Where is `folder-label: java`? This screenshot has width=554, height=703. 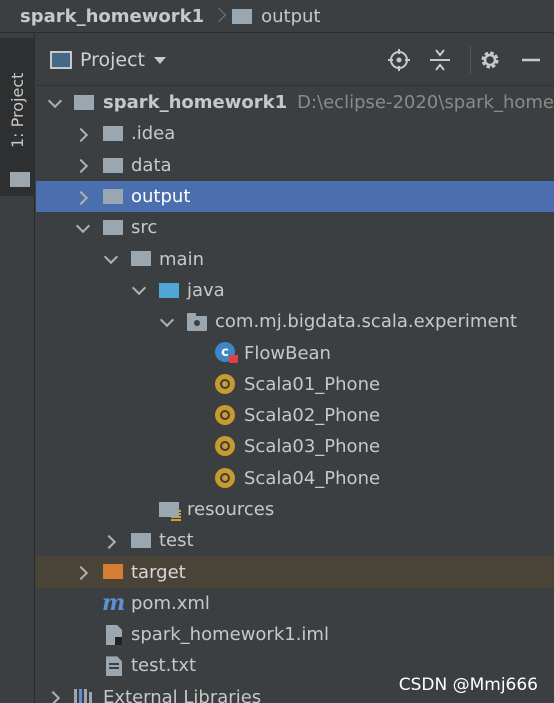 folder-label: java is located at coordinates (206, 290).